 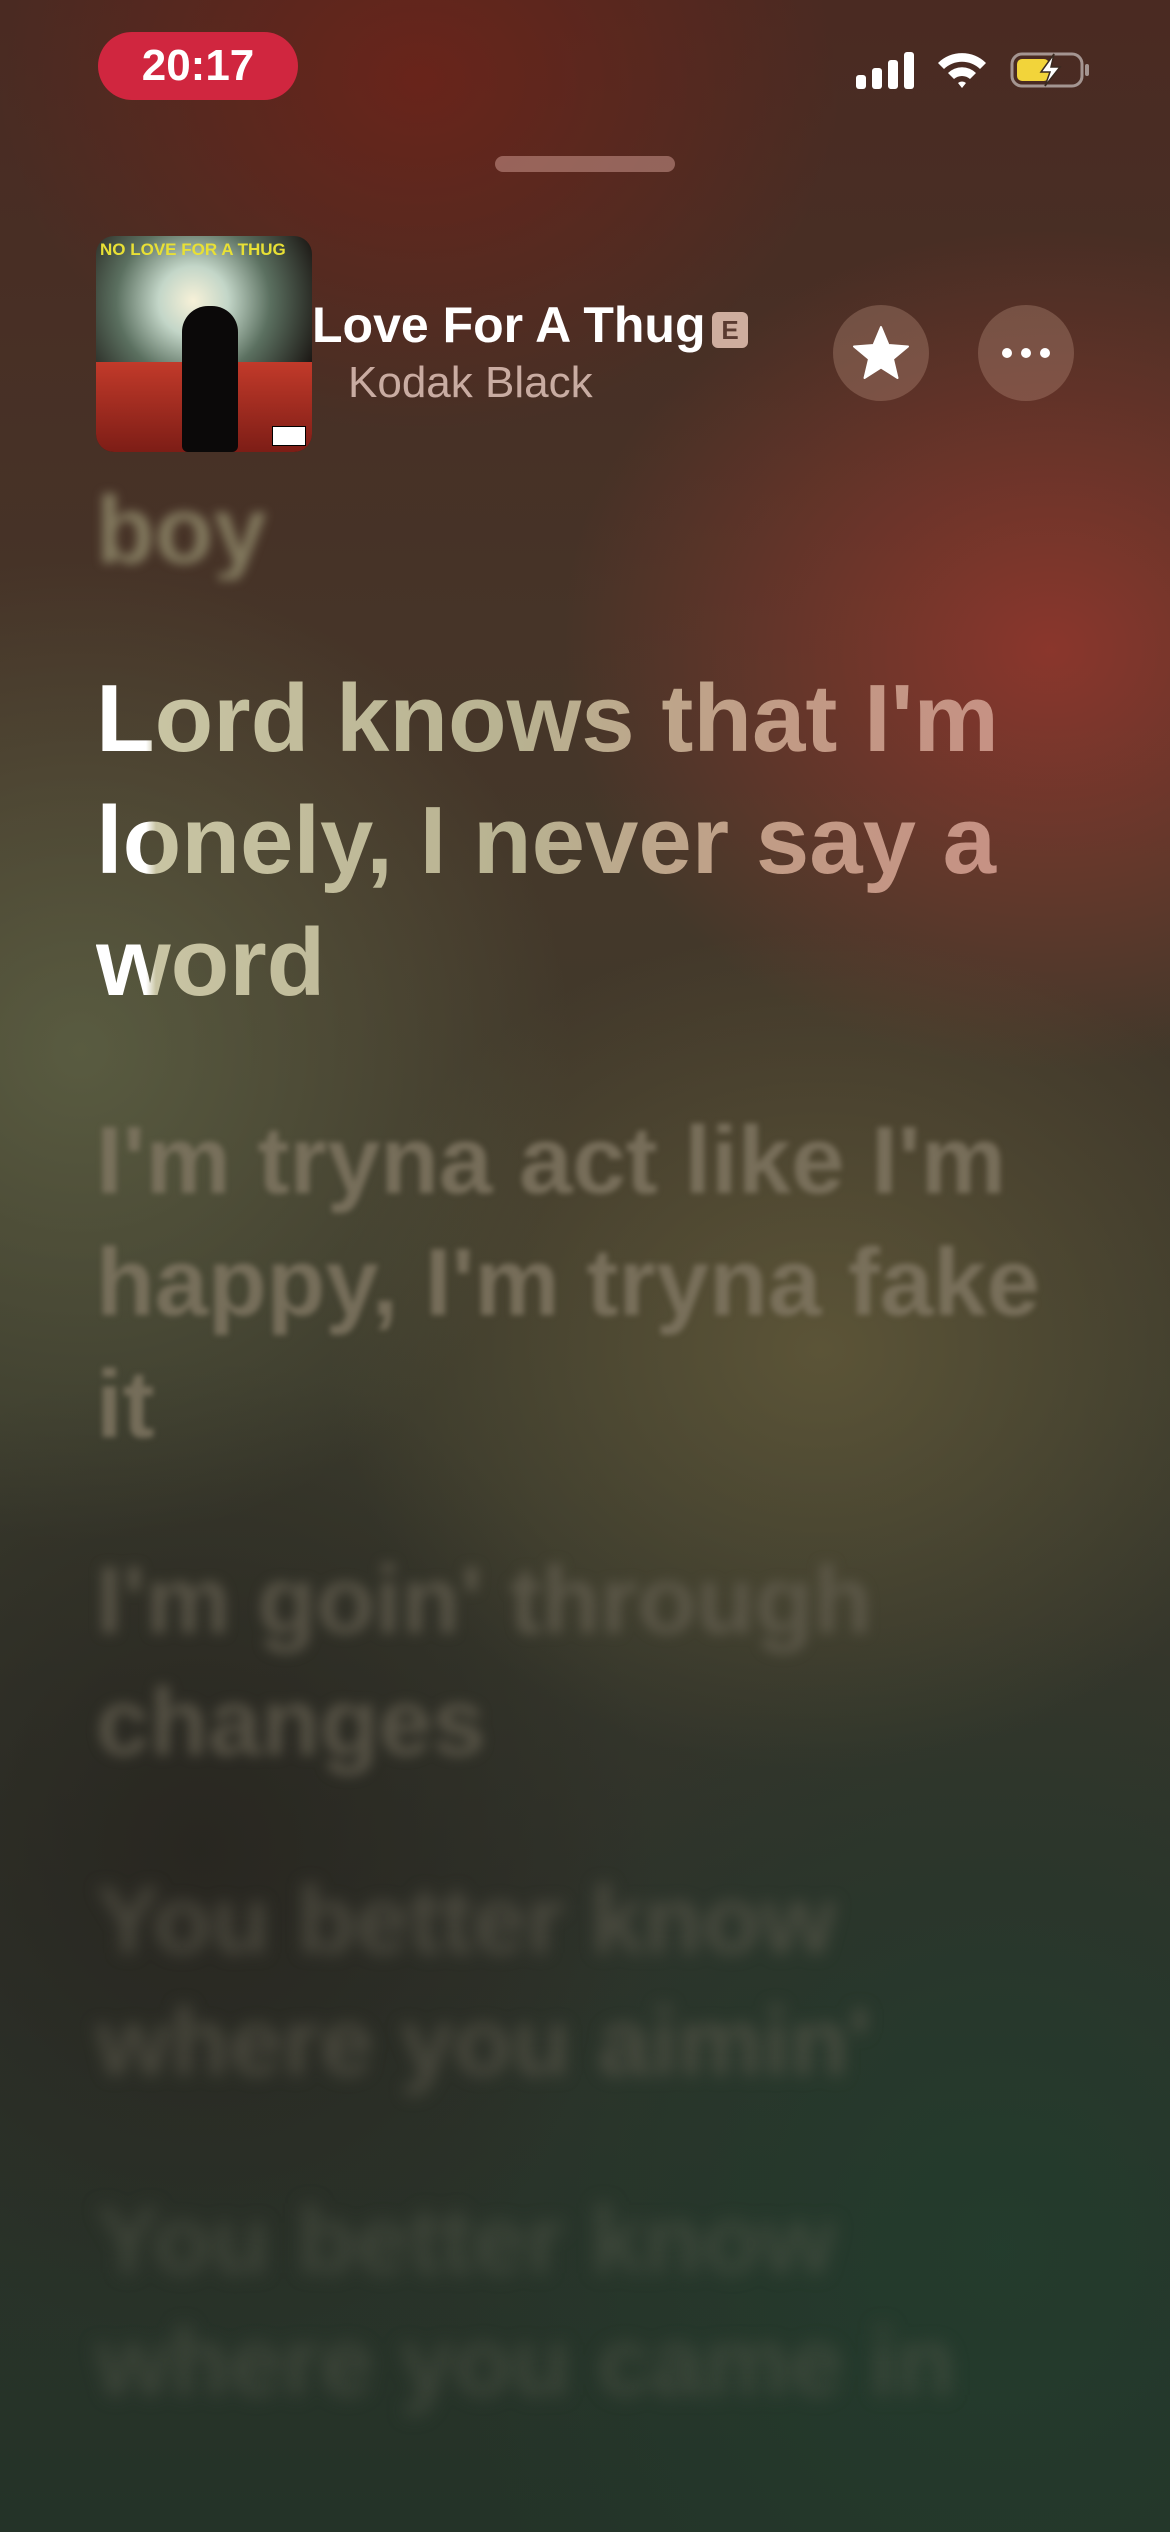 I want to click on upcoming-lyric-line: You better know where you aimin', so click(x=596, y=1982).